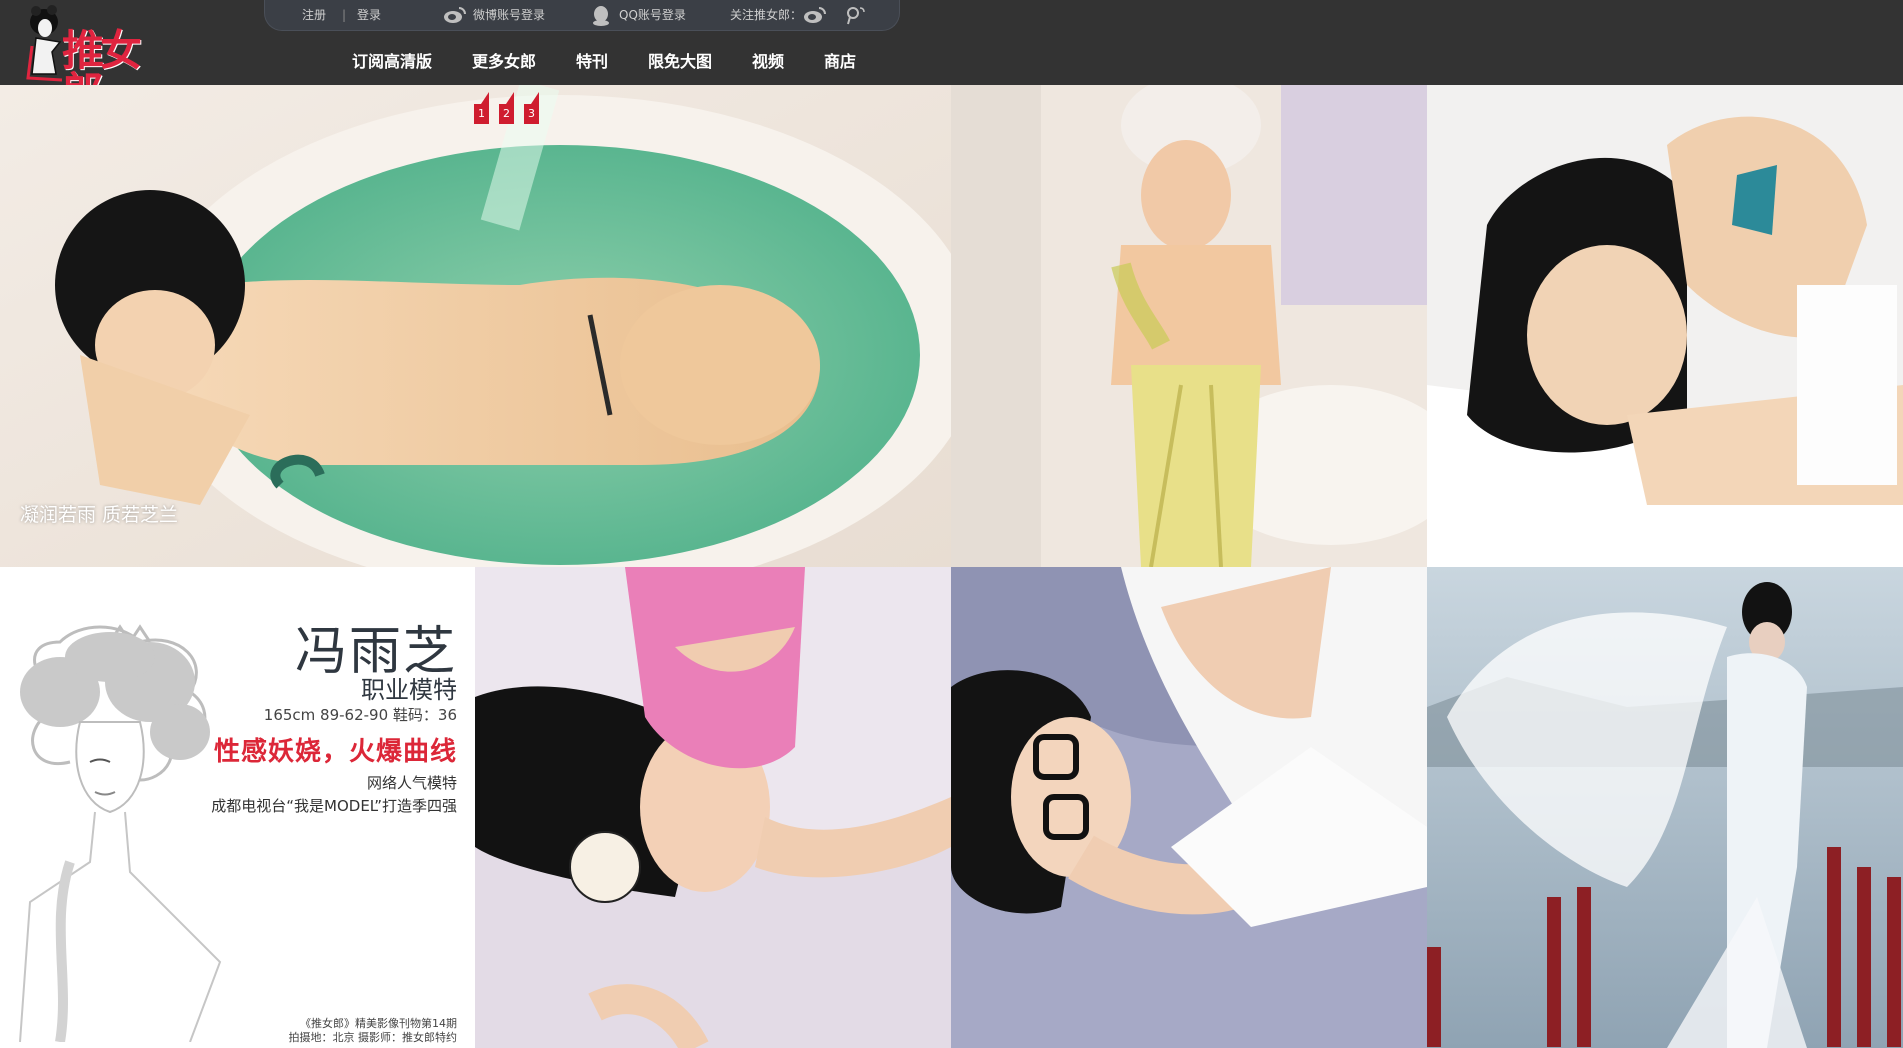  Describe the element at coordinates (360, 715) in the screenshot. I see `model-stats: 165cm 89-62-90 鞋码：36` at that location.